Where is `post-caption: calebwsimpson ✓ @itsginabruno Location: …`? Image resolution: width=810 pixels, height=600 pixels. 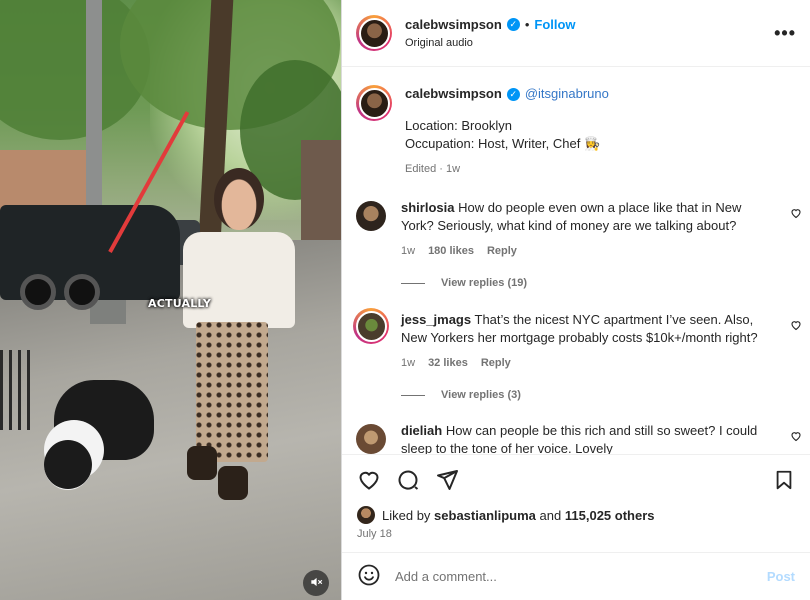
post-caption: calebwsimpson ✓ @itsginabruno Location: … is located at coordinates (576, 122).